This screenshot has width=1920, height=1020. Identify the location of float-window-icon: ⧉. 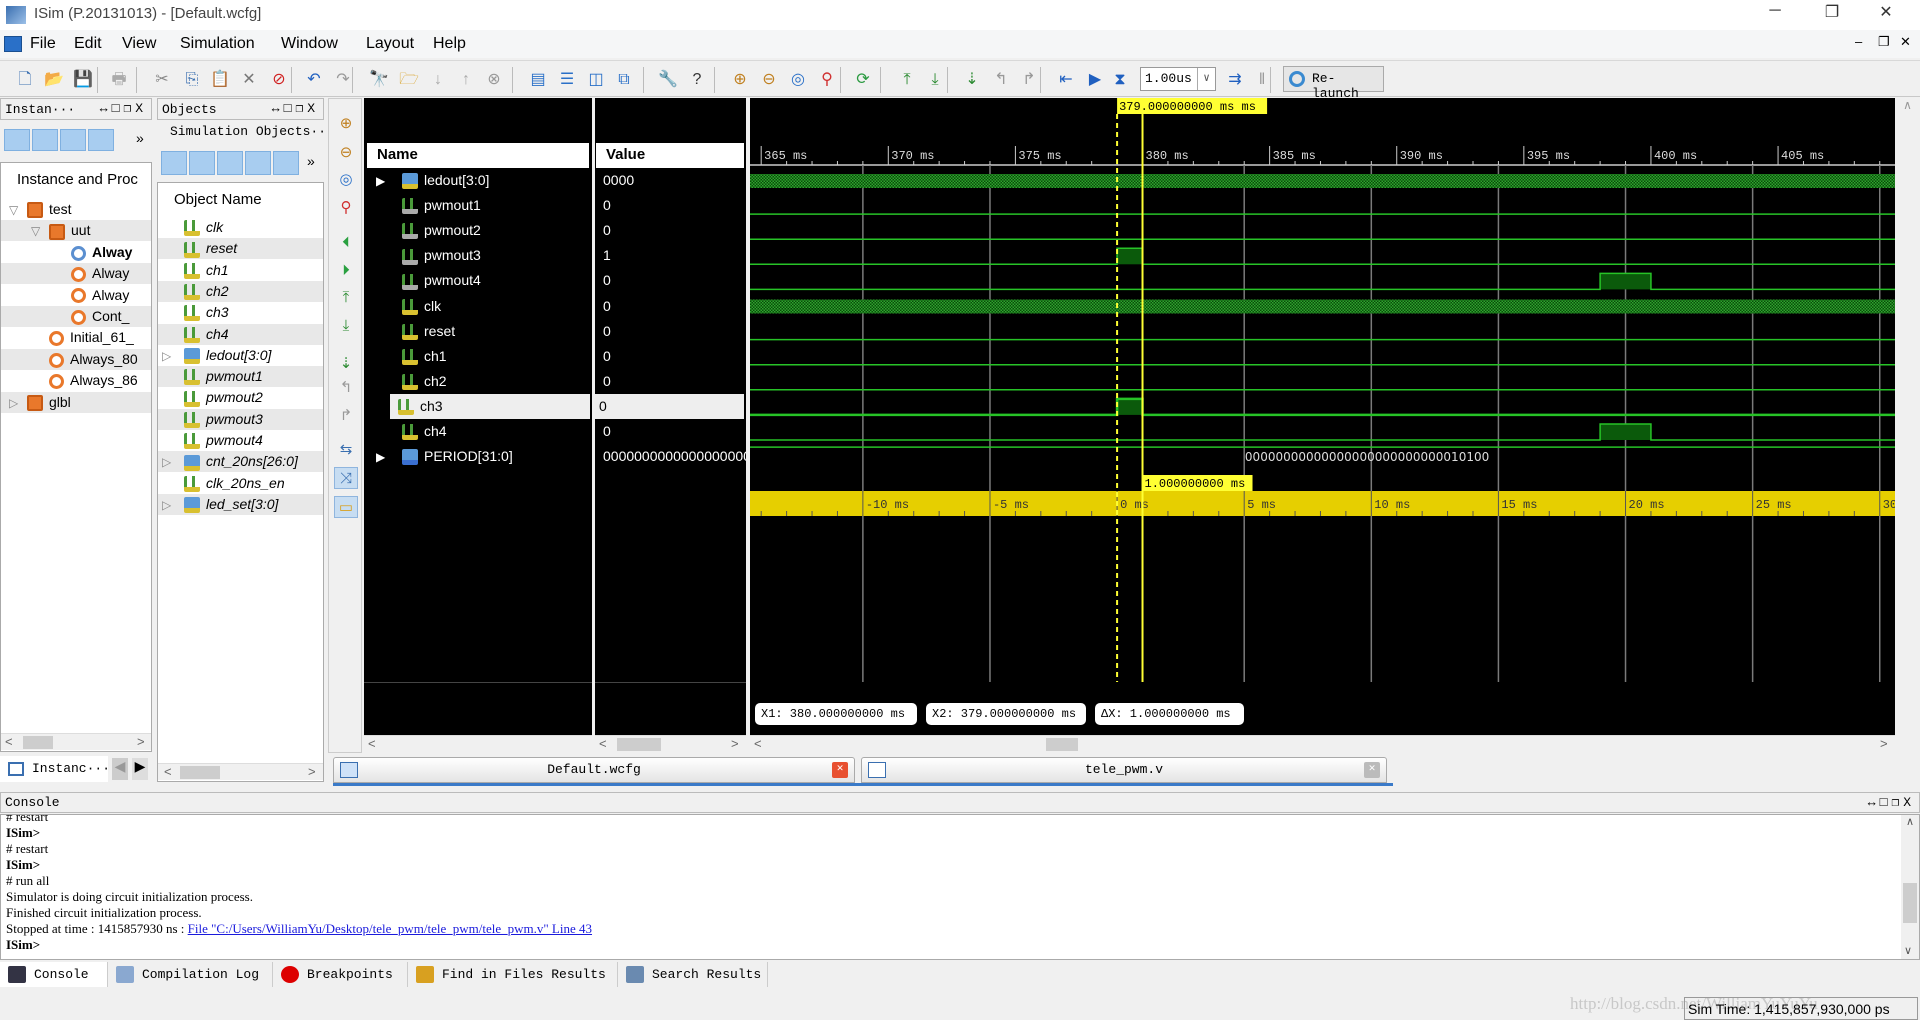
(624, 80).